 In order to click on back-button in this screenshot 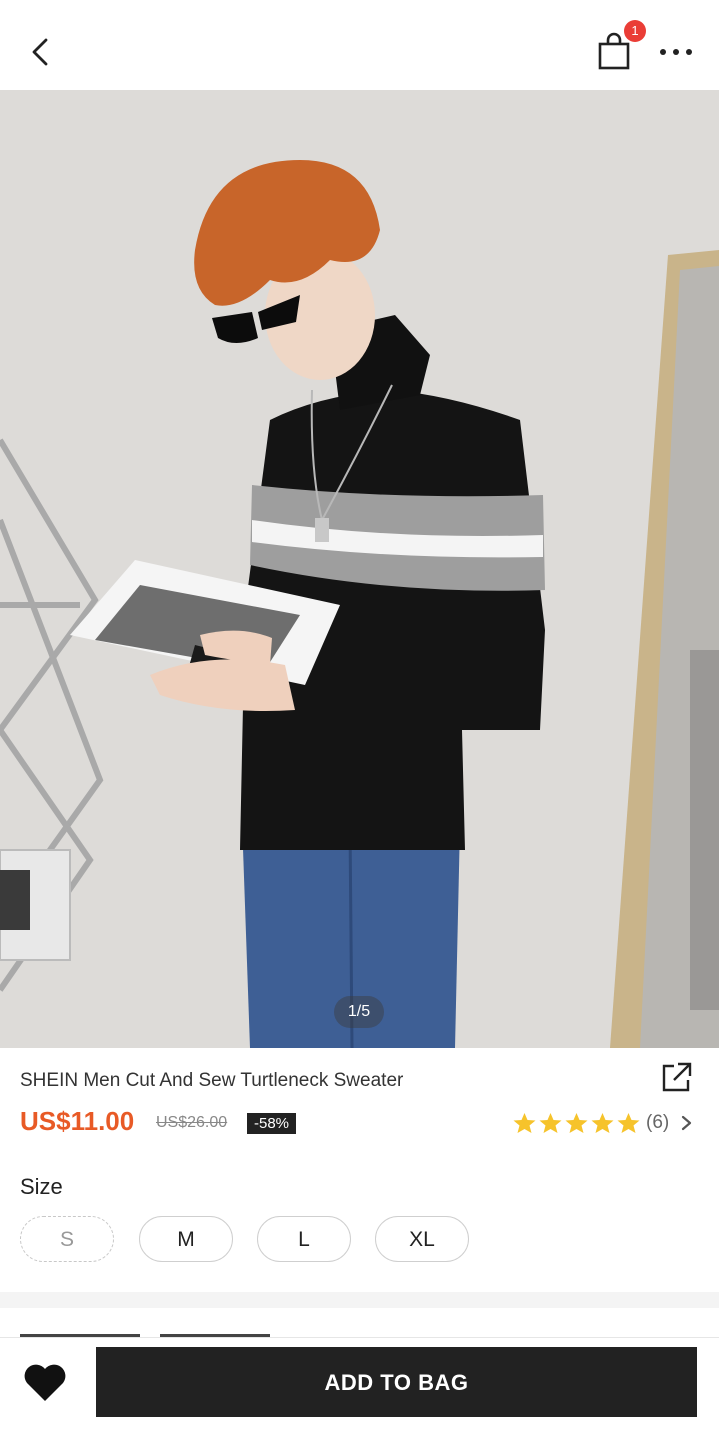, I will do `click(42, 52)`.